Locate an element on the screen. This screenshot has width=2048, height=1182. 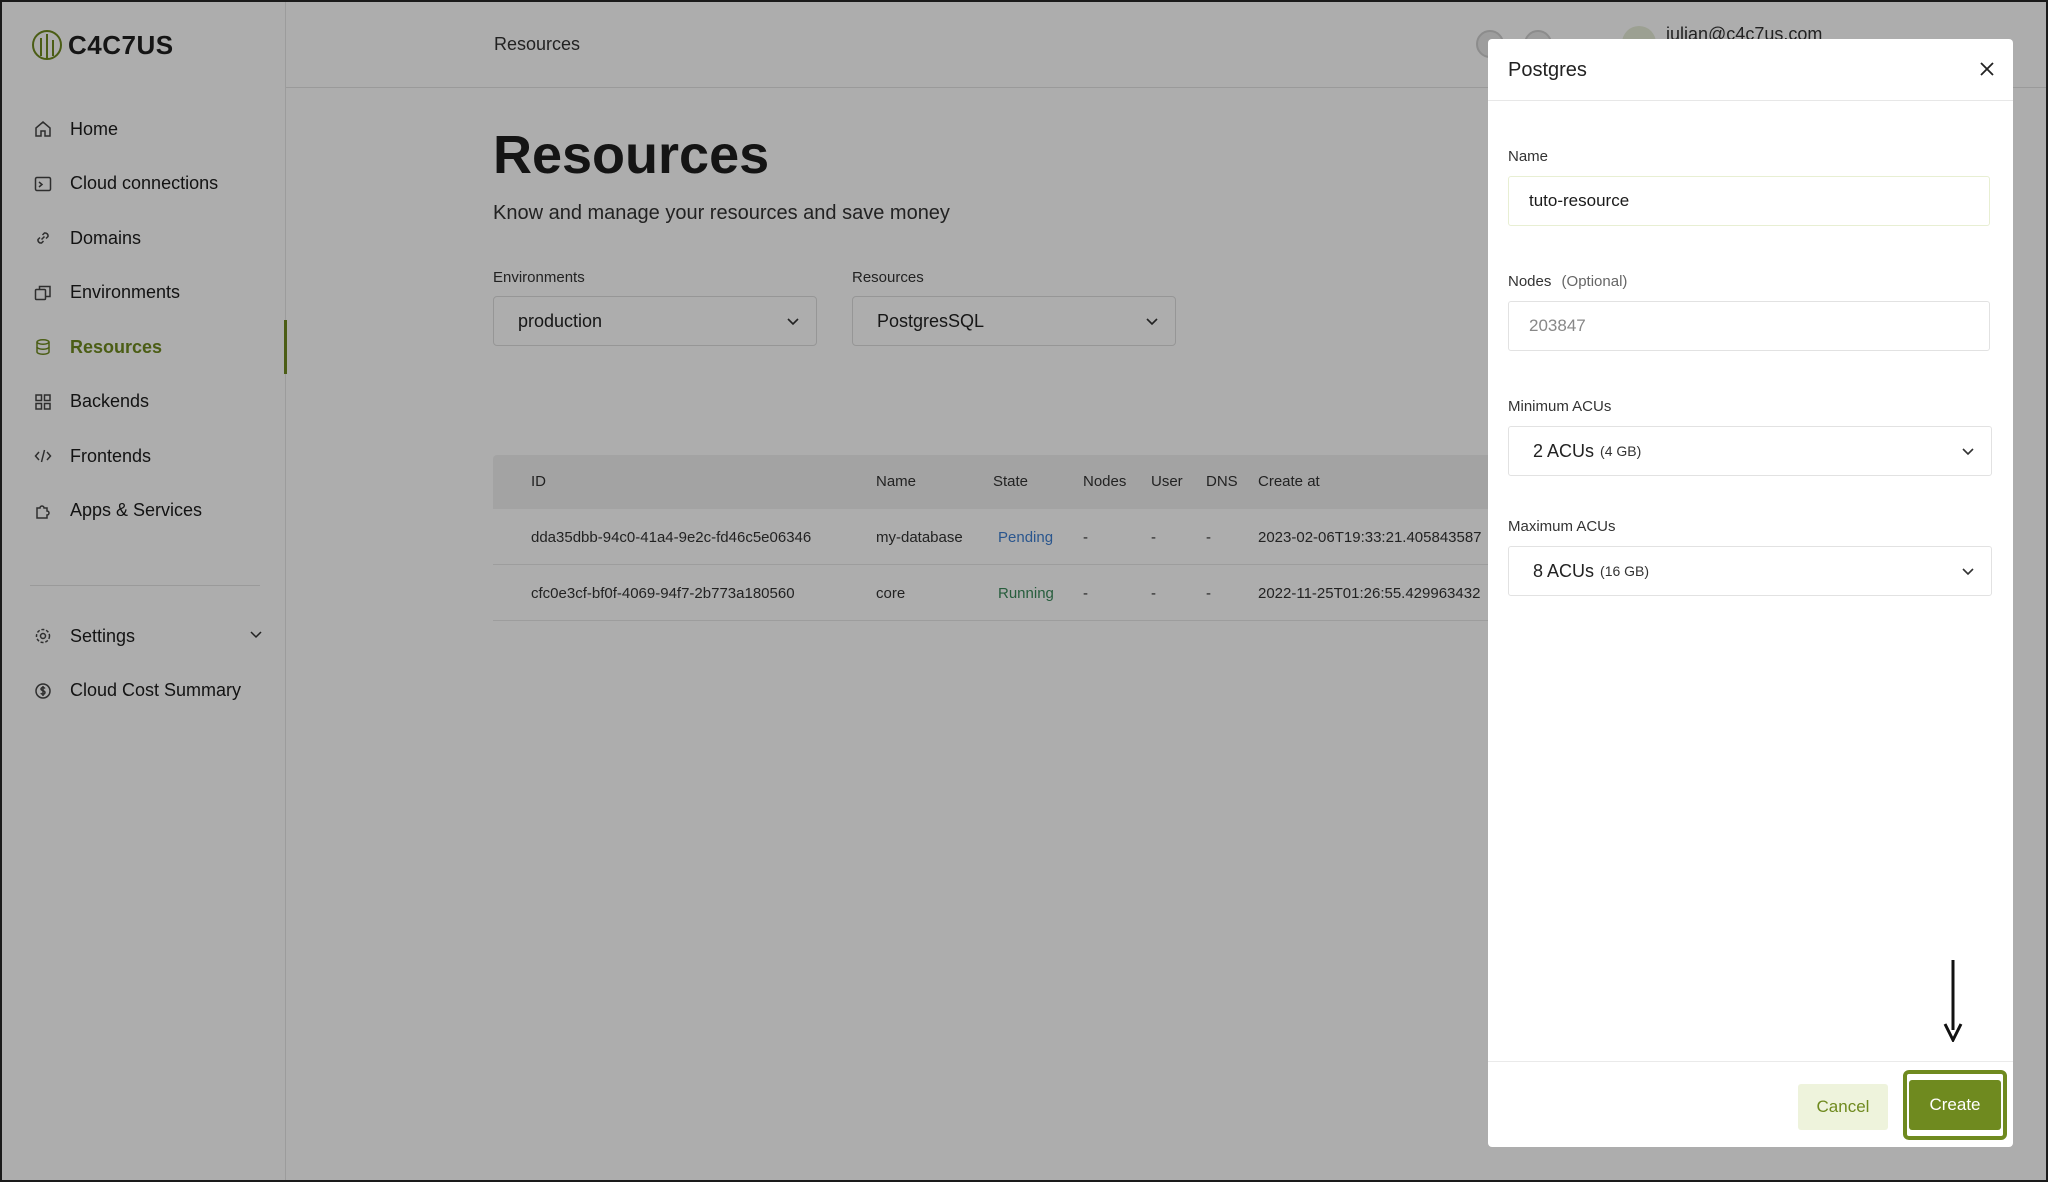
nodes-field: 203847 is located at coordinates (1749, 326).